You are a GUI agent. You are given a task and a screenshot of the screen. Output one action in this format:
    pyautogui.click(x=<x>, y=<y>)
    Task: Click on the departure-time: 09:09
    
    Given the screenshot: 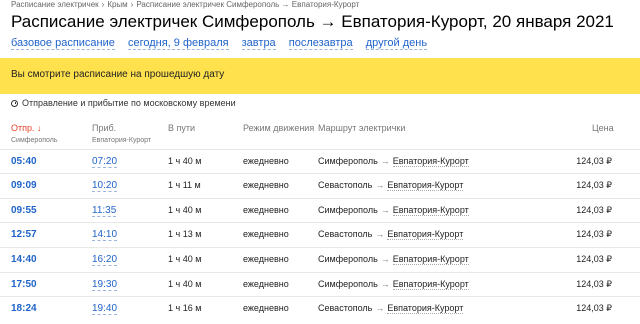 What is the action you would take?
    pyautogui.click(x=24, y=185)
    